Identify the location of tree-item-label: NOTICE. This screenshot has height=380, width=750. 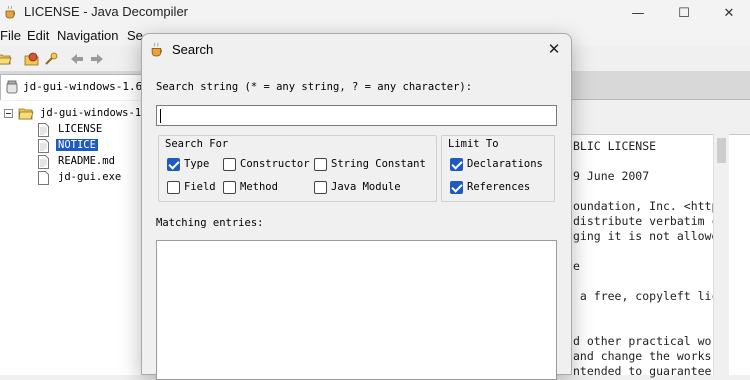
(77, 145).